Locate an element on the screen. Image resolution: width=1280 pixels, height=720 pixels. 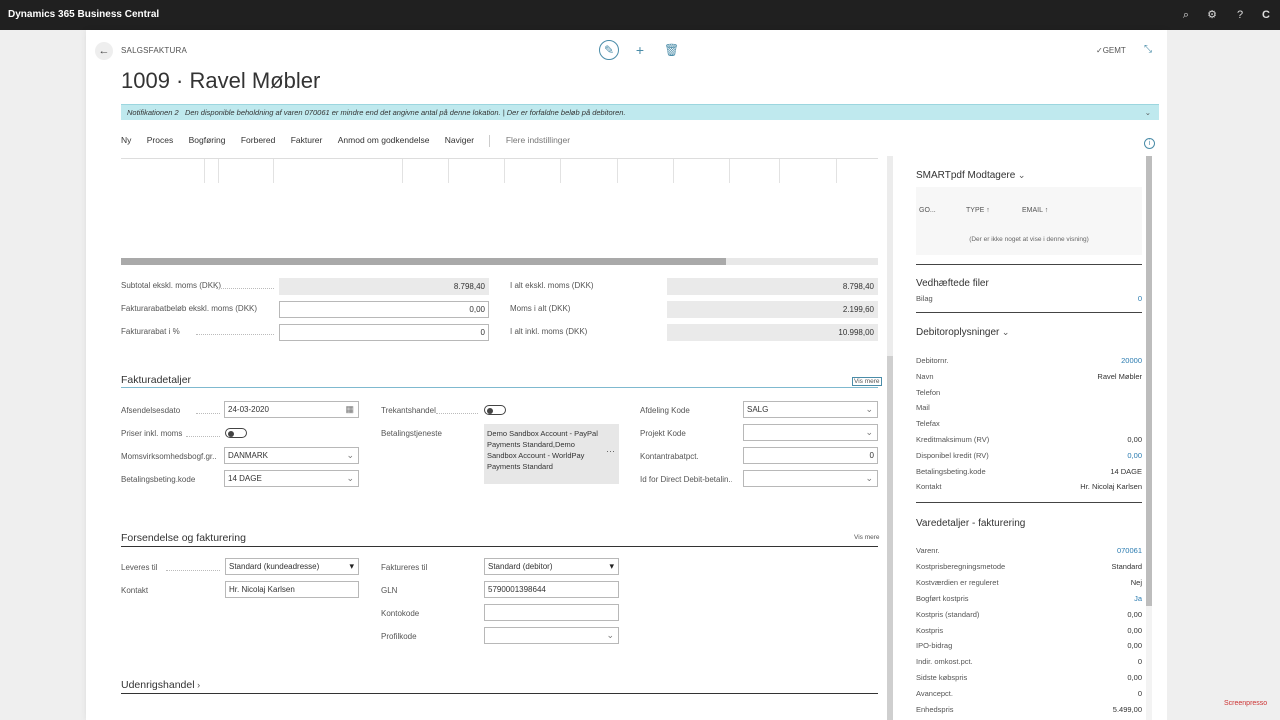
page-title: 1009 · Ravel Møbler is located at coordinates (221, 80).